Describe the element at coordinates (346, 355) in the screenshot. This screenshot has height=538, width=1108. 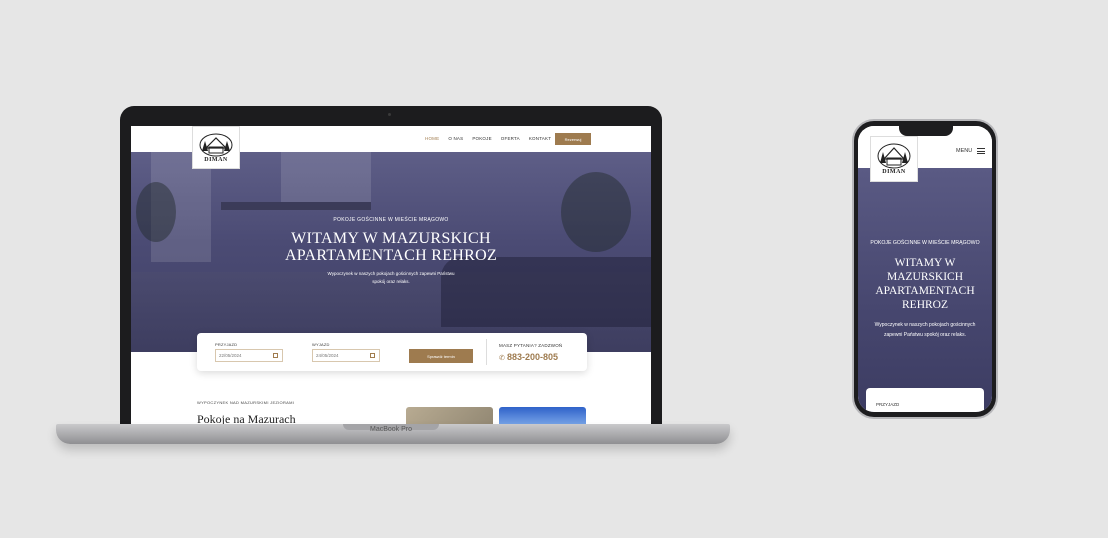
I see `departure-date-field: 24/05/2024` at that location.